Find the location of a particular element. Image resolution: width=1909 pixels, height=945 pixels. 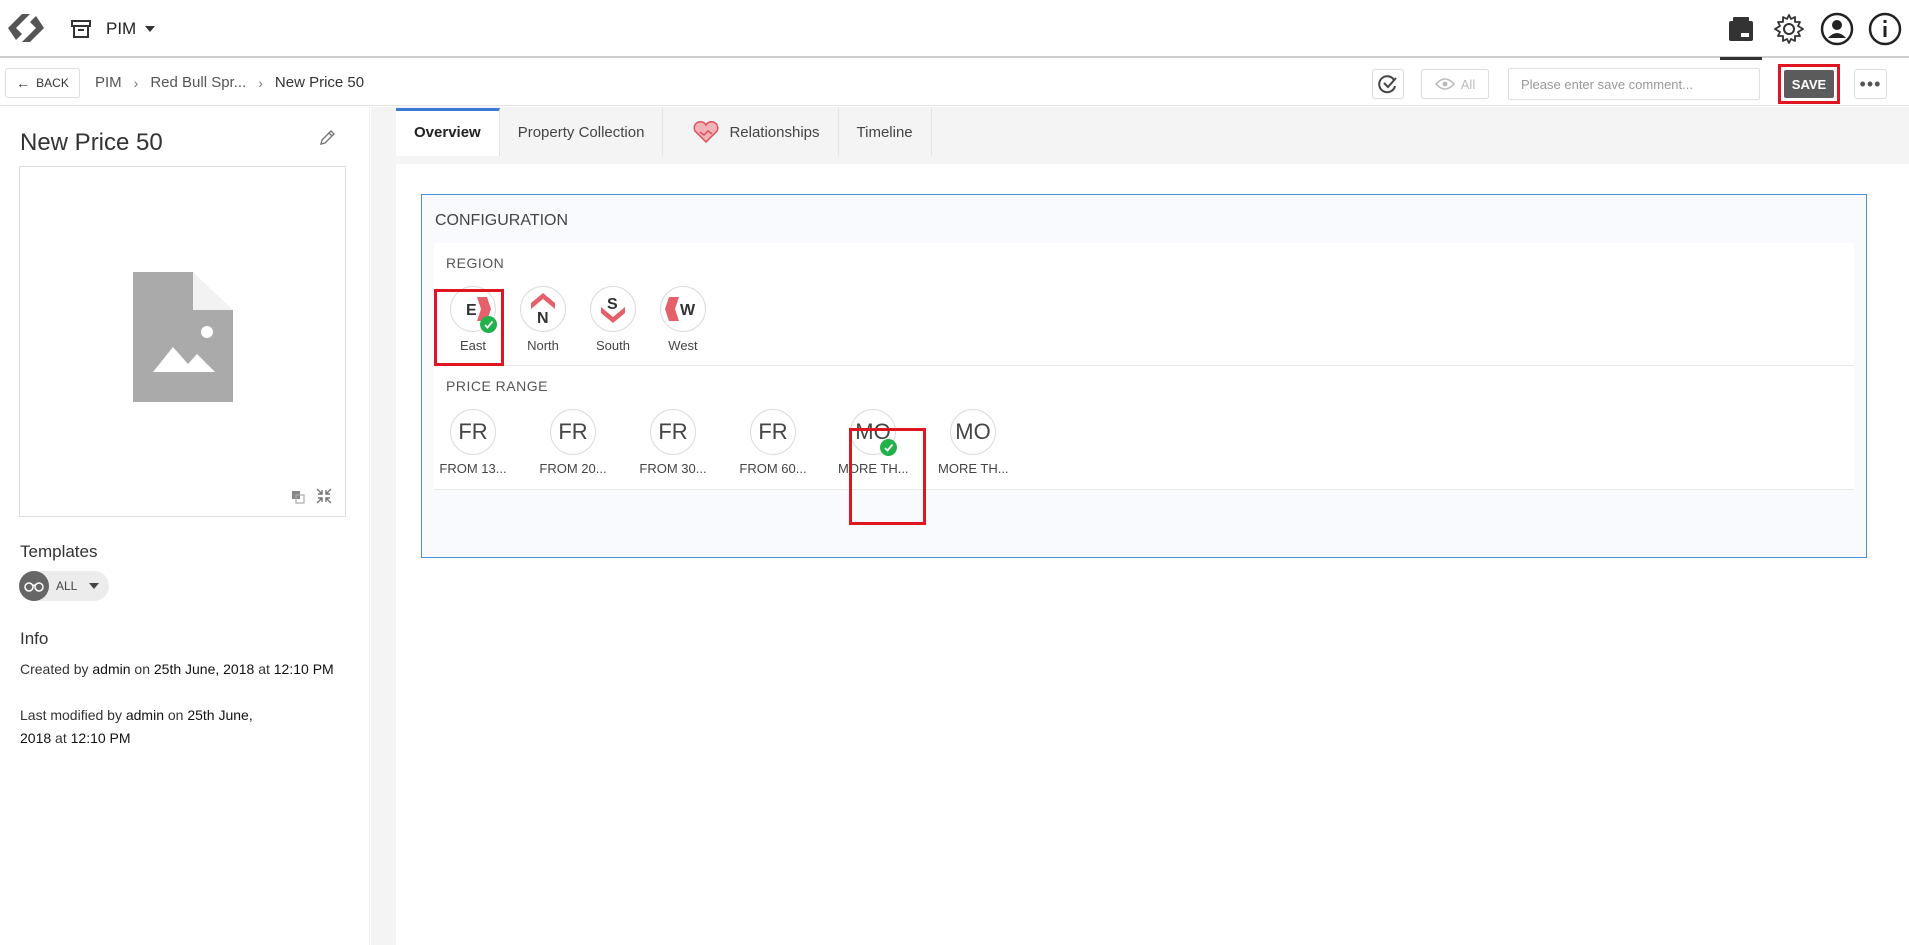

view-filter-button: All is located at coordinates (1455, 84).